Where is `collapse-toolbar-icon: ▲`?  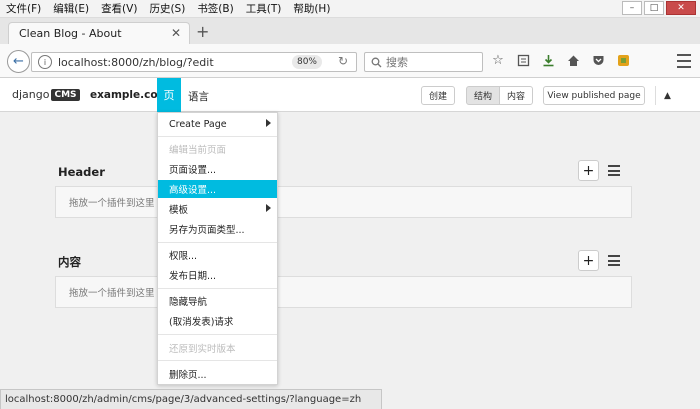
collapse-toolbar-icon: ▲ is located at coordinates (667, 95).